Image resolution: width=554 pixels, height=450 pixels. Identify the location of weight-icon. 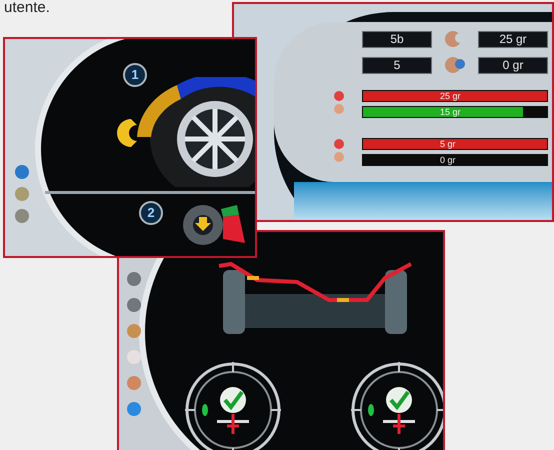
(455, 65).